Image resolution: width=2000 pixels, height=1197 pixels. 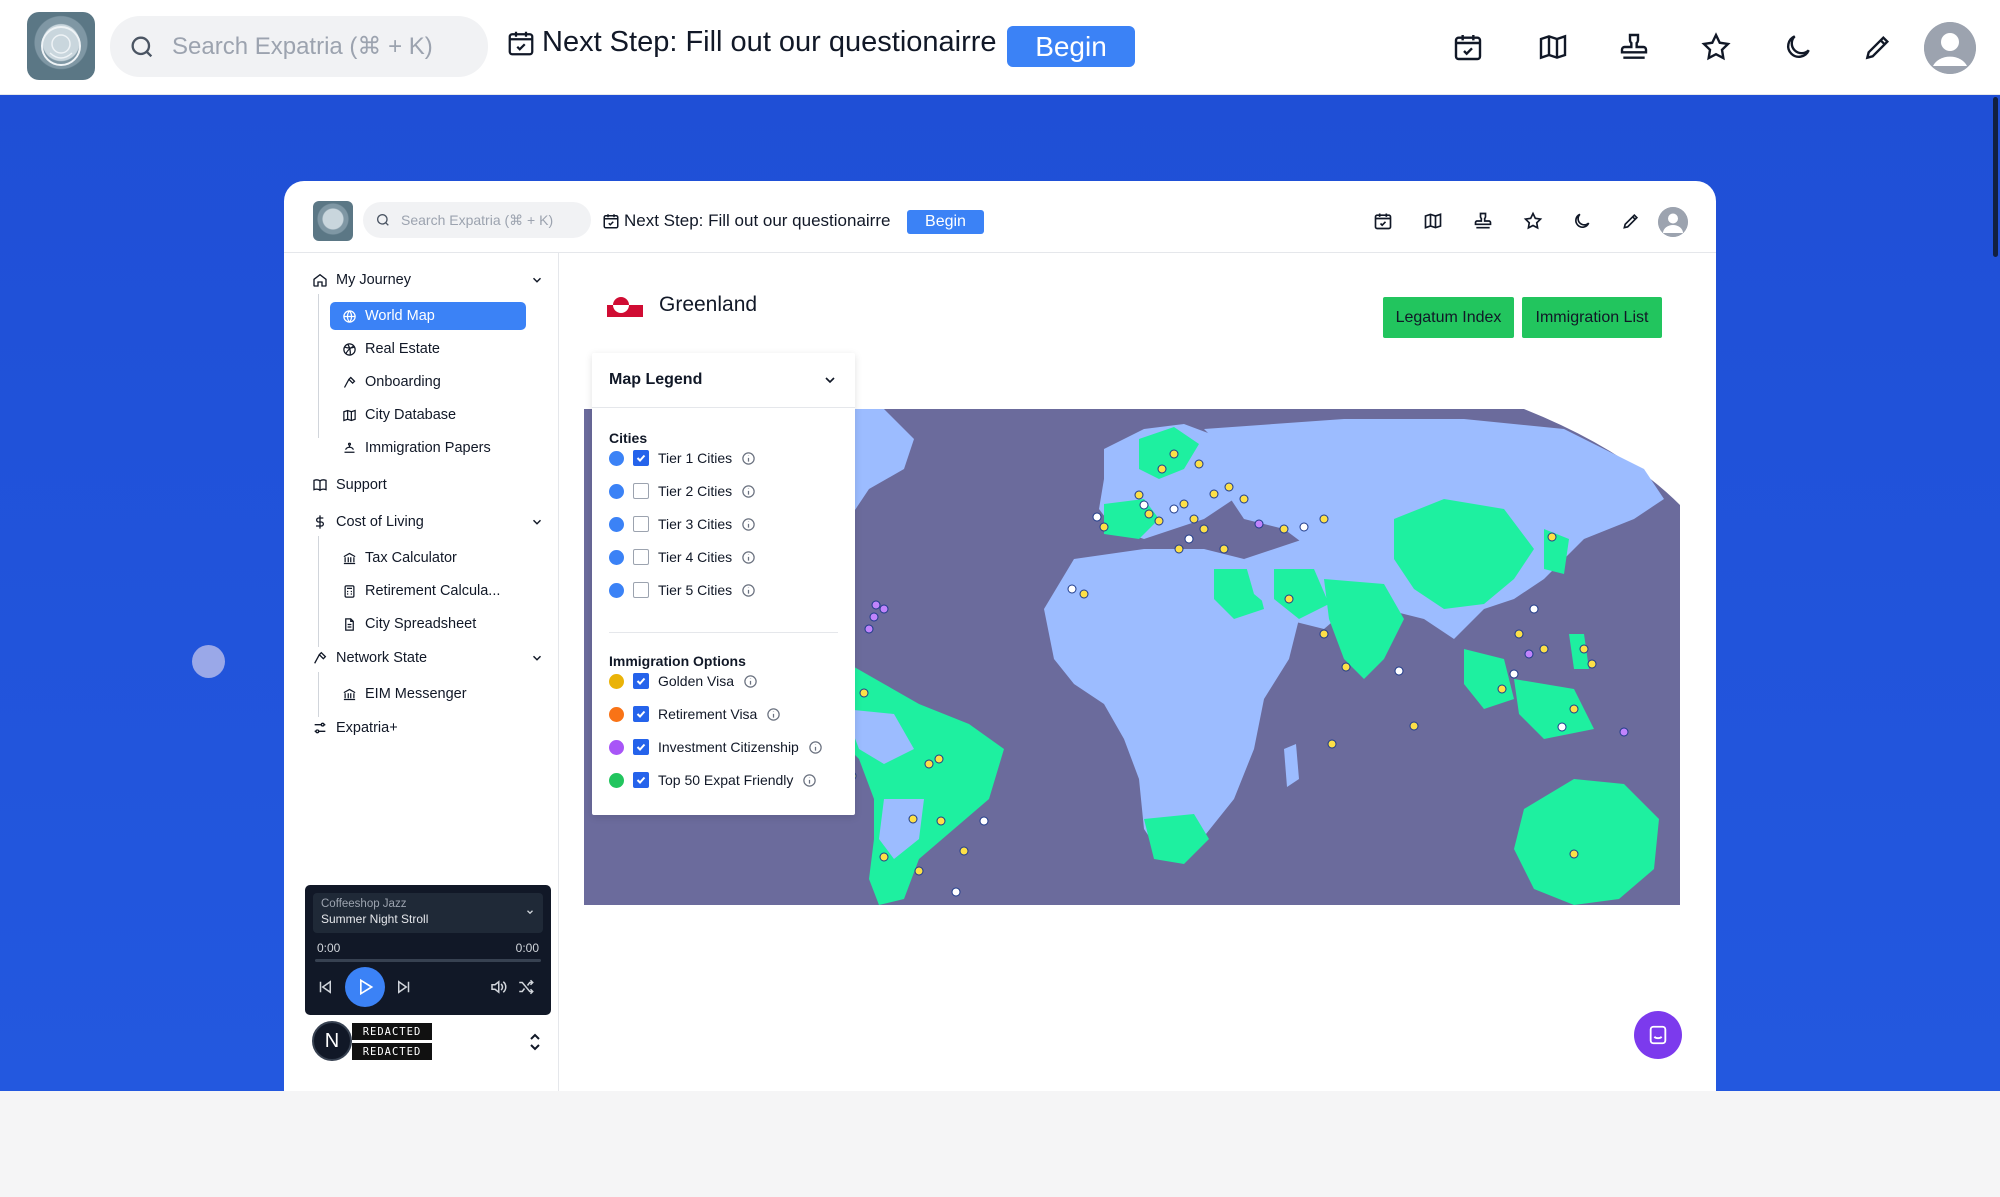 I want to click on chat-support-button, so click(x=1658, y=1035).